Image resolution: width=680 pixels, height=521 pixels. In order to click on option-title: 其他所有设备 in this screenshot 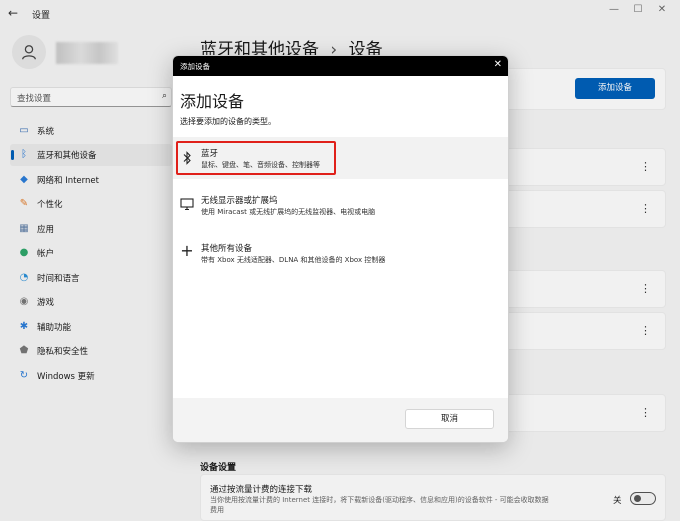, I will do `click(227, 249)`.